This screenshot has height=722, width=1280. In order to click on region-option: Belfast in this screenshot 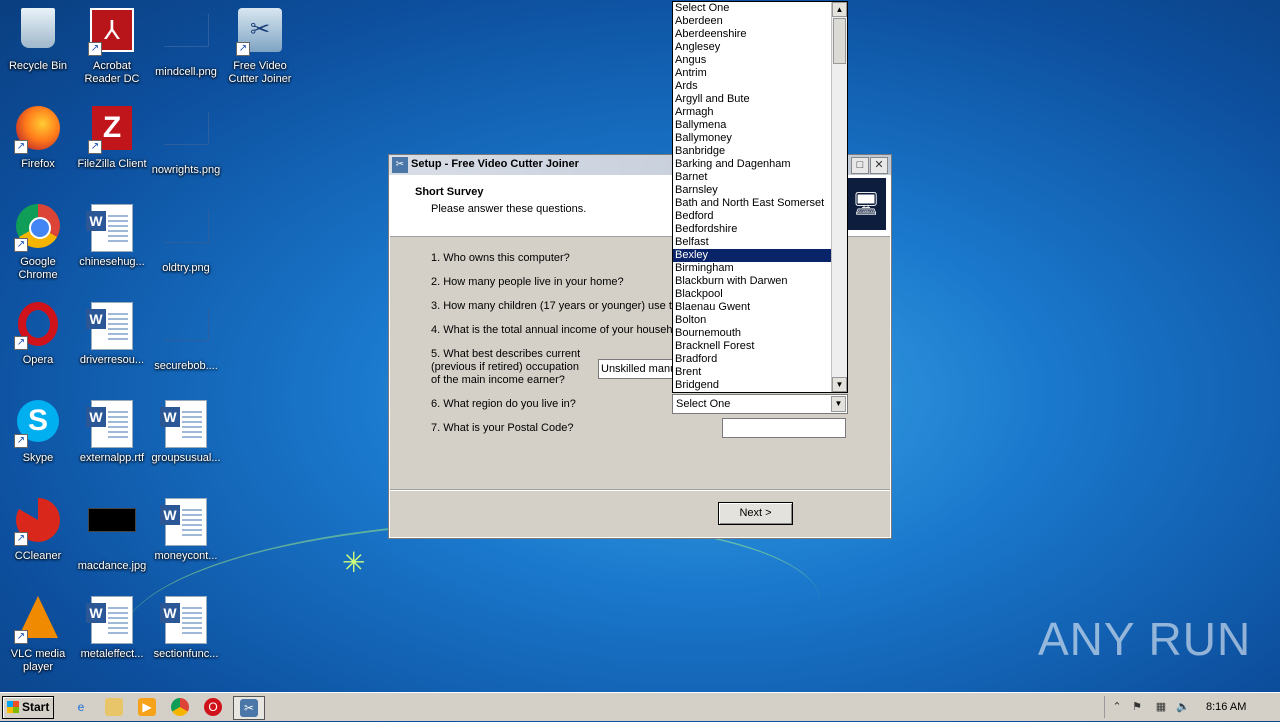, I will do `click(752, 242)`.